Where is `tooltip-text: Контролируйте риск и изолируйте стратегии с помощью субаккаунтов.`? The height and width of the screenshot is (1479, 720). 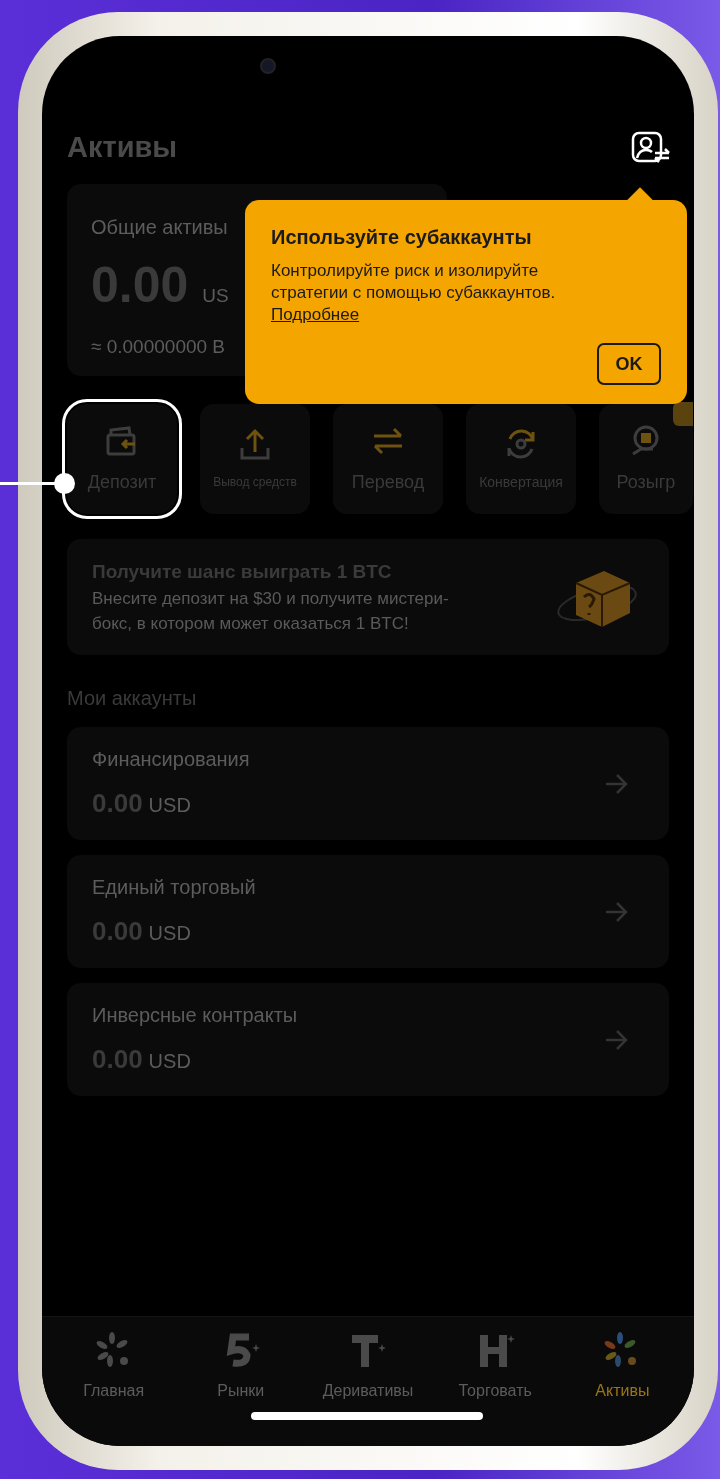
tooltip-text: Контролируйте риск и изолируйте стратегии с помощью субаккаунтов. is located at coordinates (414, 282).